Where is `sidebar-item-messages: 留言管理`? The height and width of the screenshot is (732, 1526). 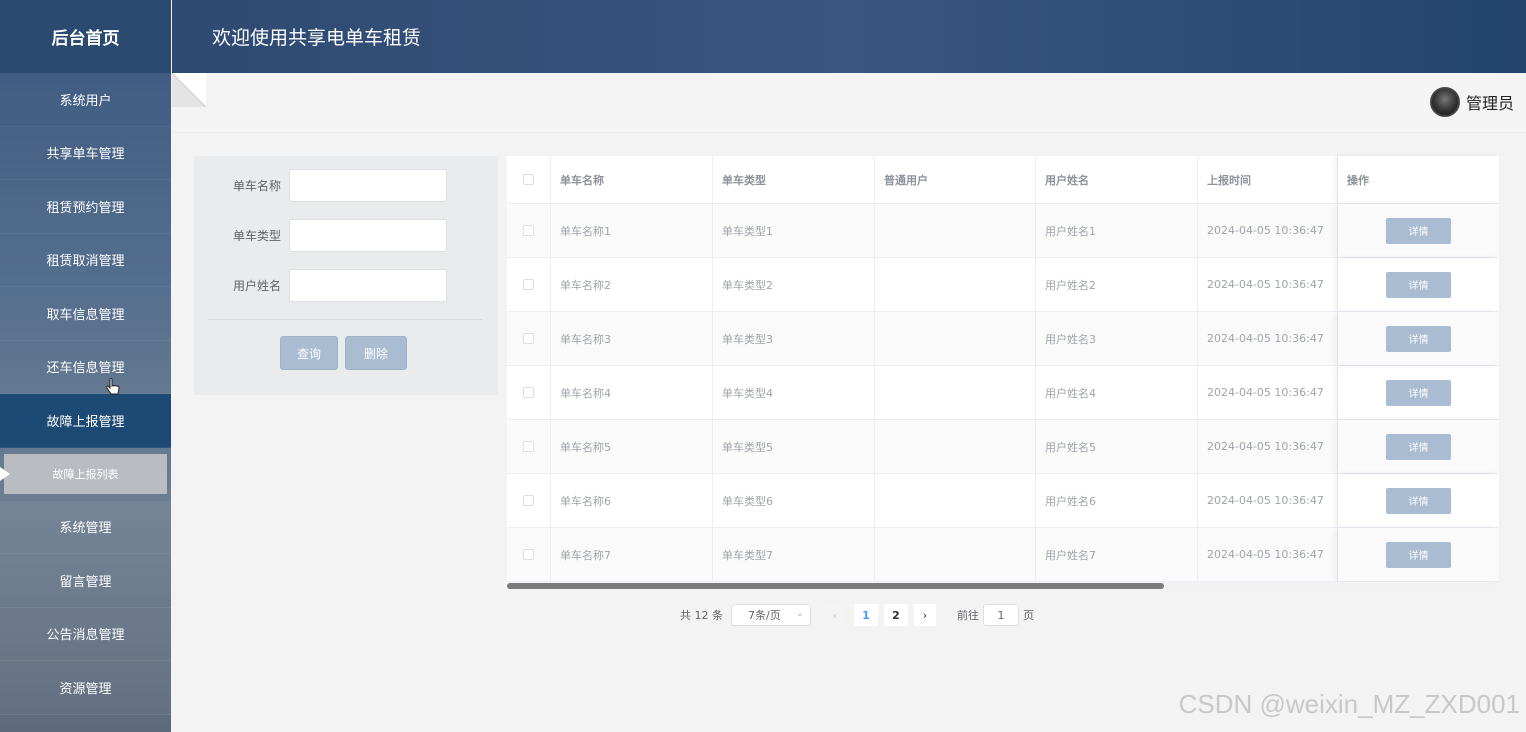 sidebar-item-messages: 留言管理 is located at coordinates (85, 581).